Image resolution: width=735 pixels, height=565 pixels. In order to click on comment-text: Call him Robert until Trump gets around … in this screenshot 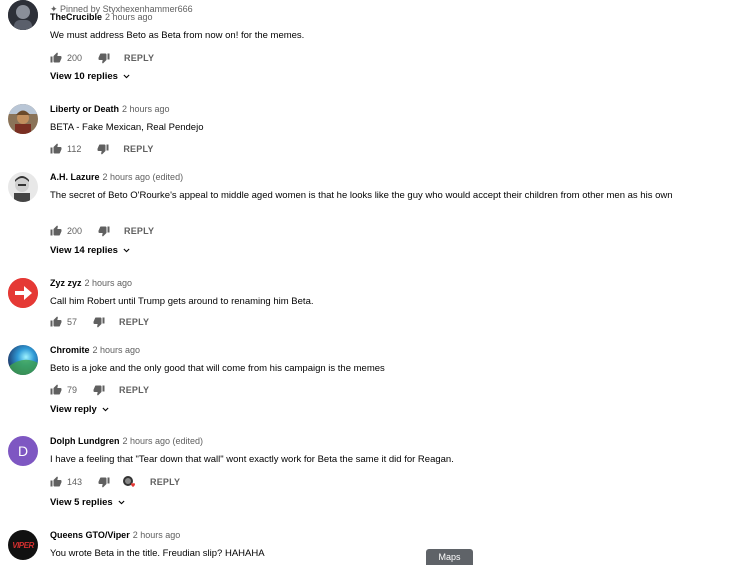, I will do `click(182, 301)`.